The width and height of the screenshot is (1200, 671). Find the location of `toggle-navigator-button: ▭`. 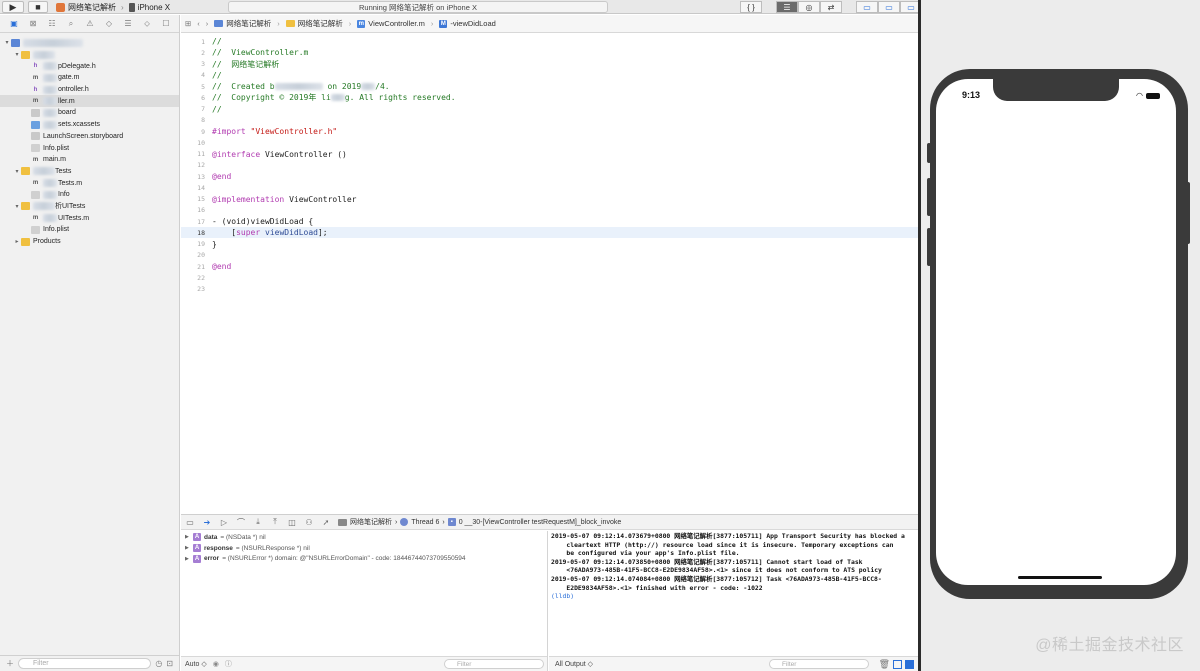

toggle-navigator-button: ▭ is located at coordinates (867, 7).